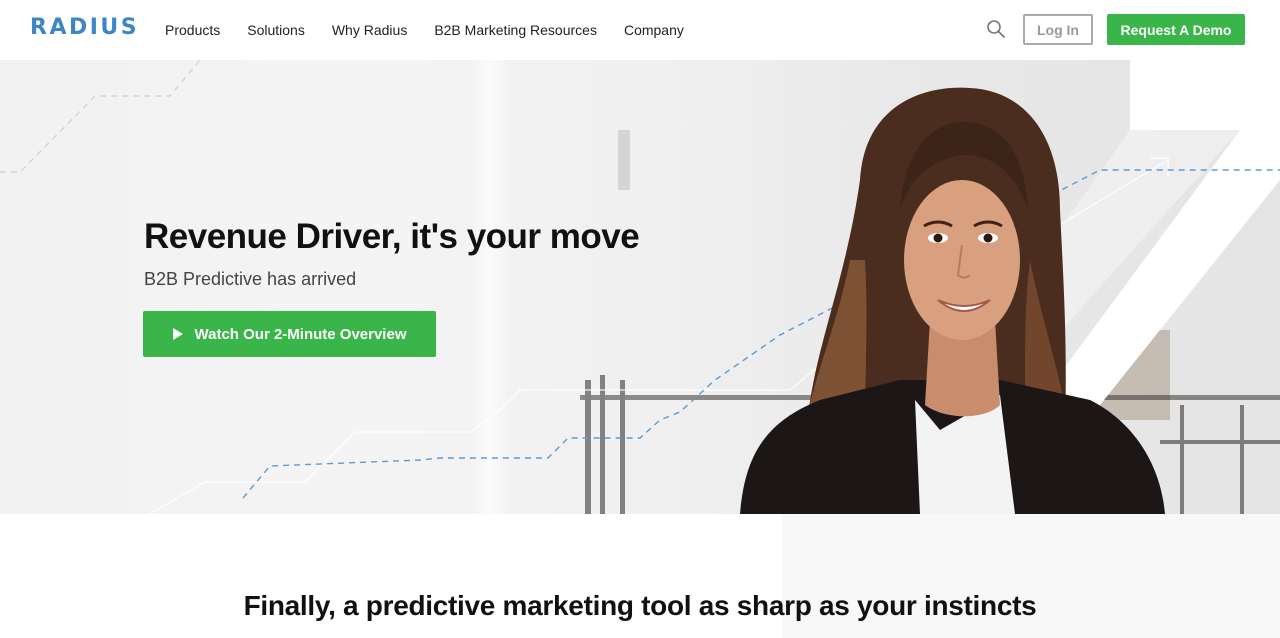  I want to click on nav-item-solutions: Solutions, so click(276, 30).